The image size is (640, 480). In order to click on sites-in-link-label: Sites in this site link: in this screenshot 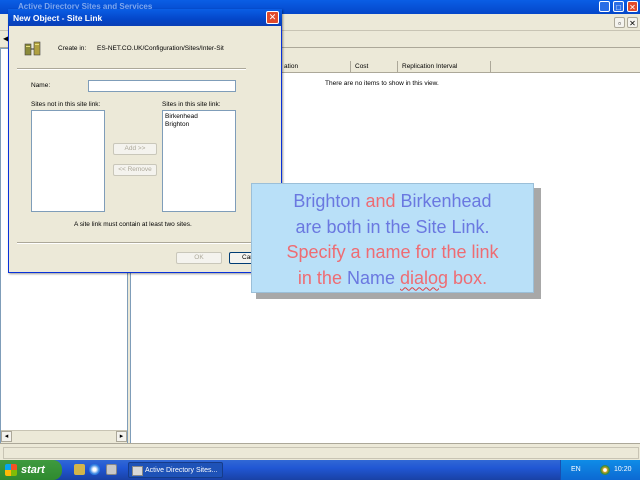, I will do `click(191, 104)`.